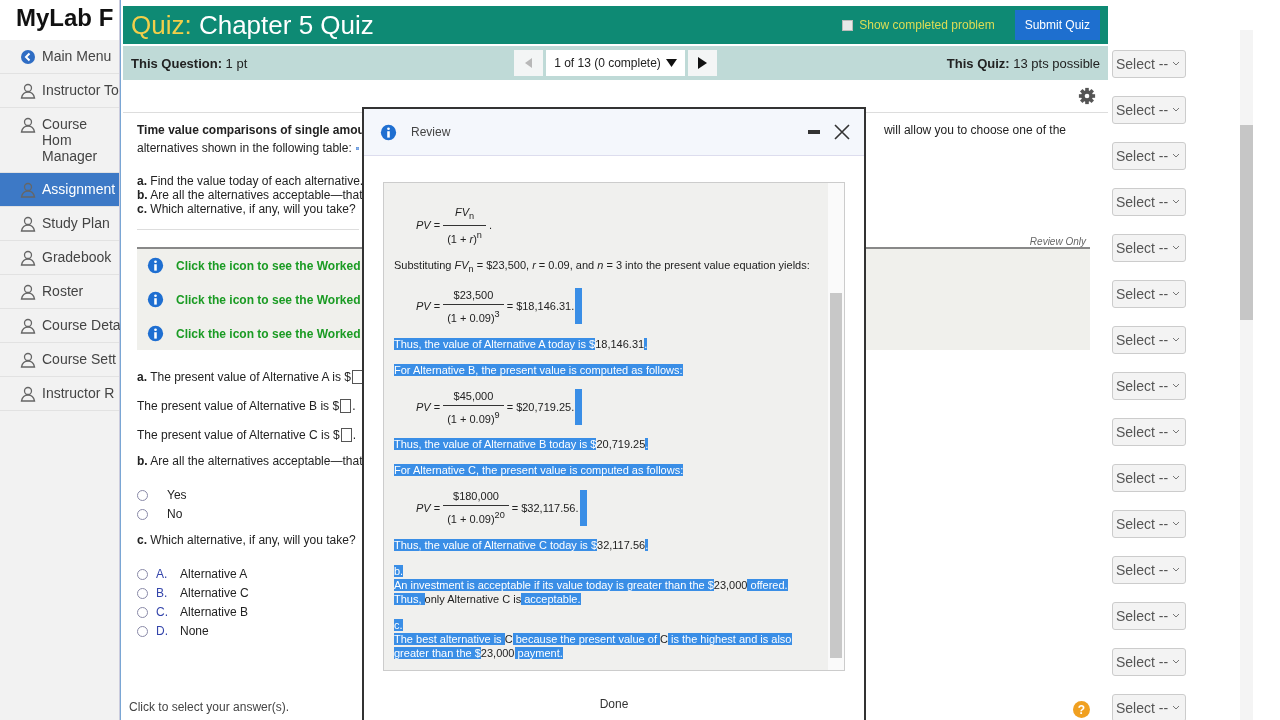 Image resolution: width=1280 pixels, height=720 pixels. I want to click on option-label: None, so click(194, 631).